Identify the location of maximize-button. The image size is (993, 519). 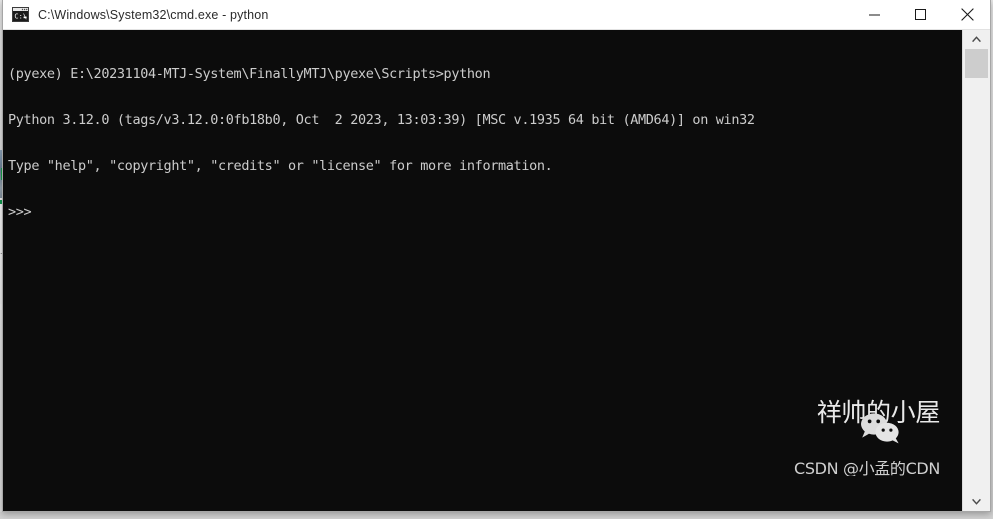
(921, 14).